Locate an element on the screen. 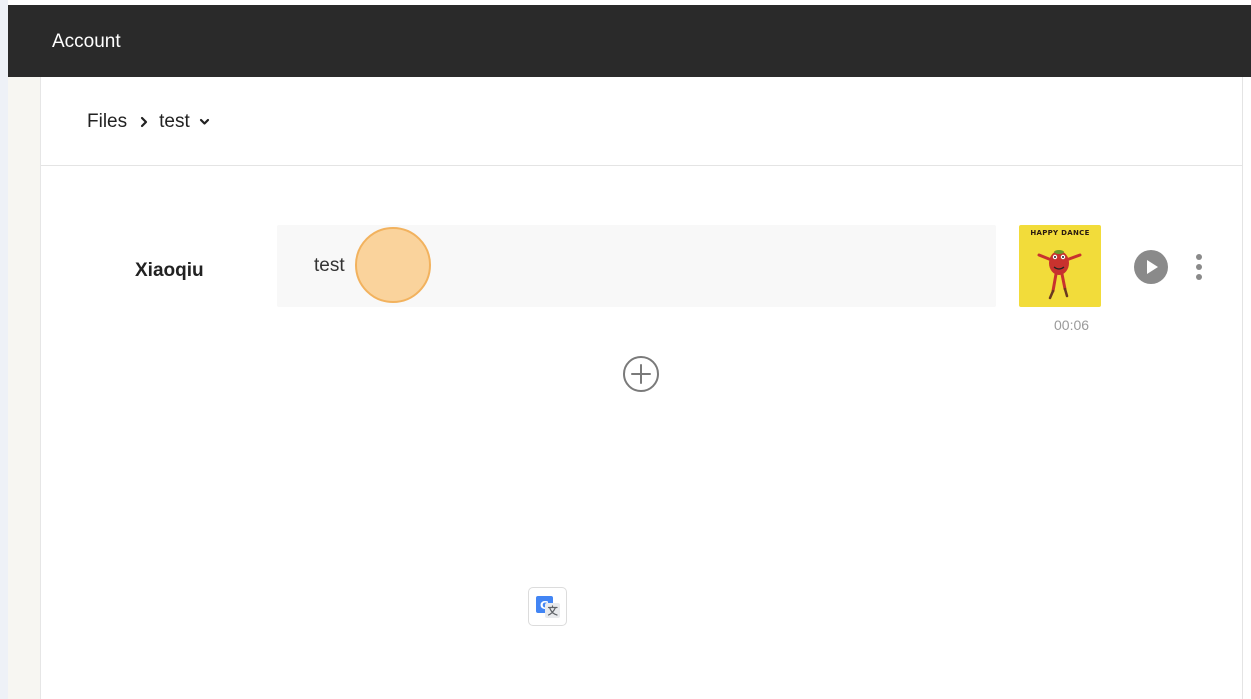  more-vertical-icon is located at coordinates (1199, 267).